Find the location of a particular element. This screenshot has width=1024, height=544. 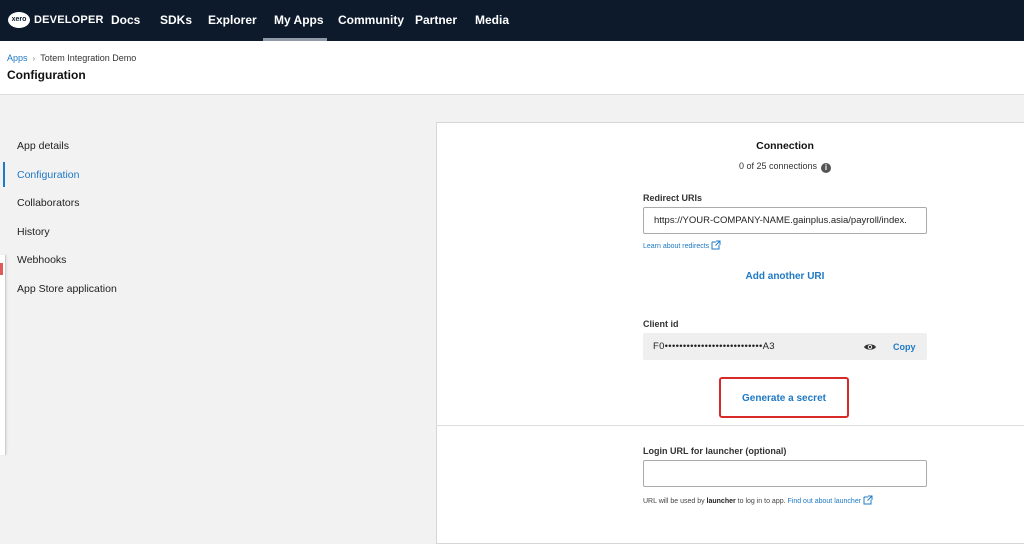

launcher-help-prefix: URL will be used by is located at coordinates (675, 501).